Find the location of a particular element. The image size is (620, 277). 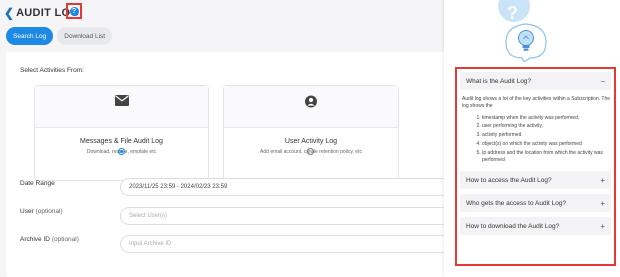

archive-id-label: Archive ID (optional) is located at coordinates (49, 239).